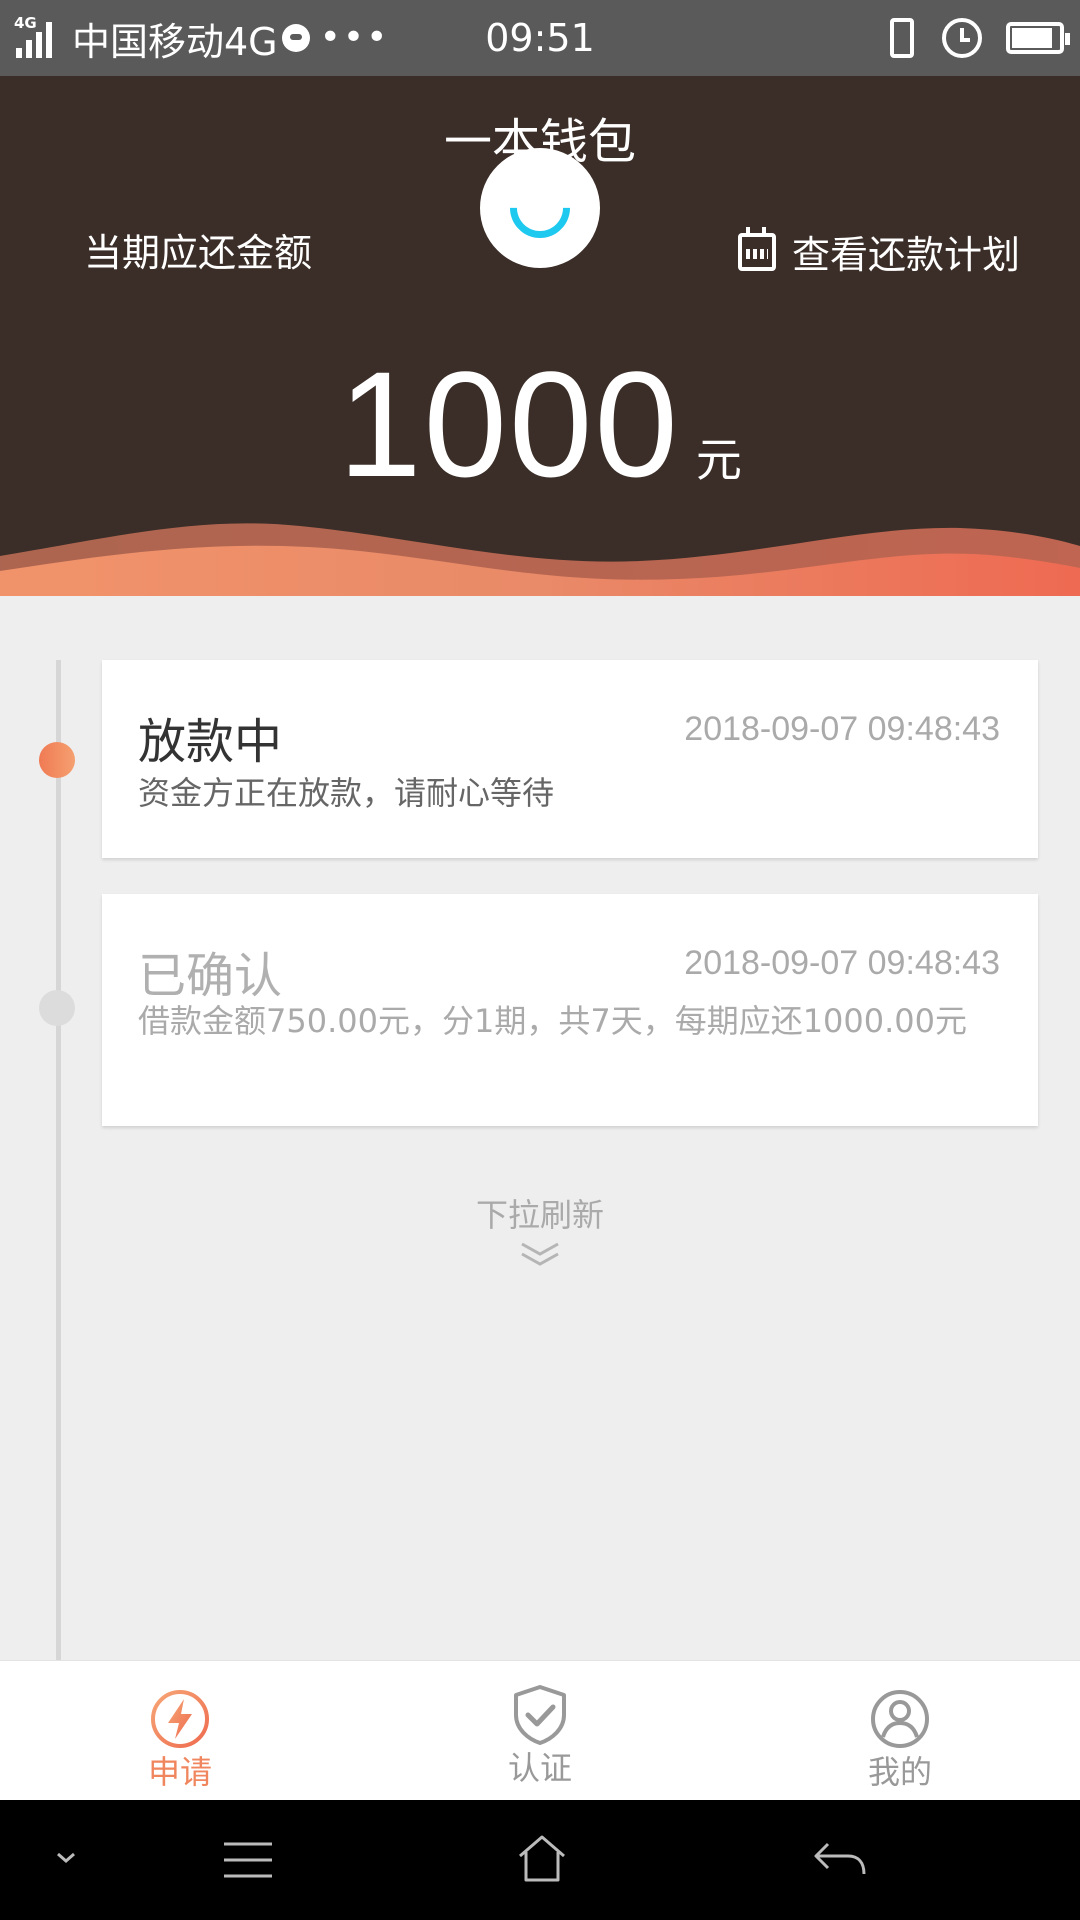  Describe the element at coordinates (346, 793) in the screenshot. I see `timeline-description: 资金方正在放款，请耐心等待` at that location.